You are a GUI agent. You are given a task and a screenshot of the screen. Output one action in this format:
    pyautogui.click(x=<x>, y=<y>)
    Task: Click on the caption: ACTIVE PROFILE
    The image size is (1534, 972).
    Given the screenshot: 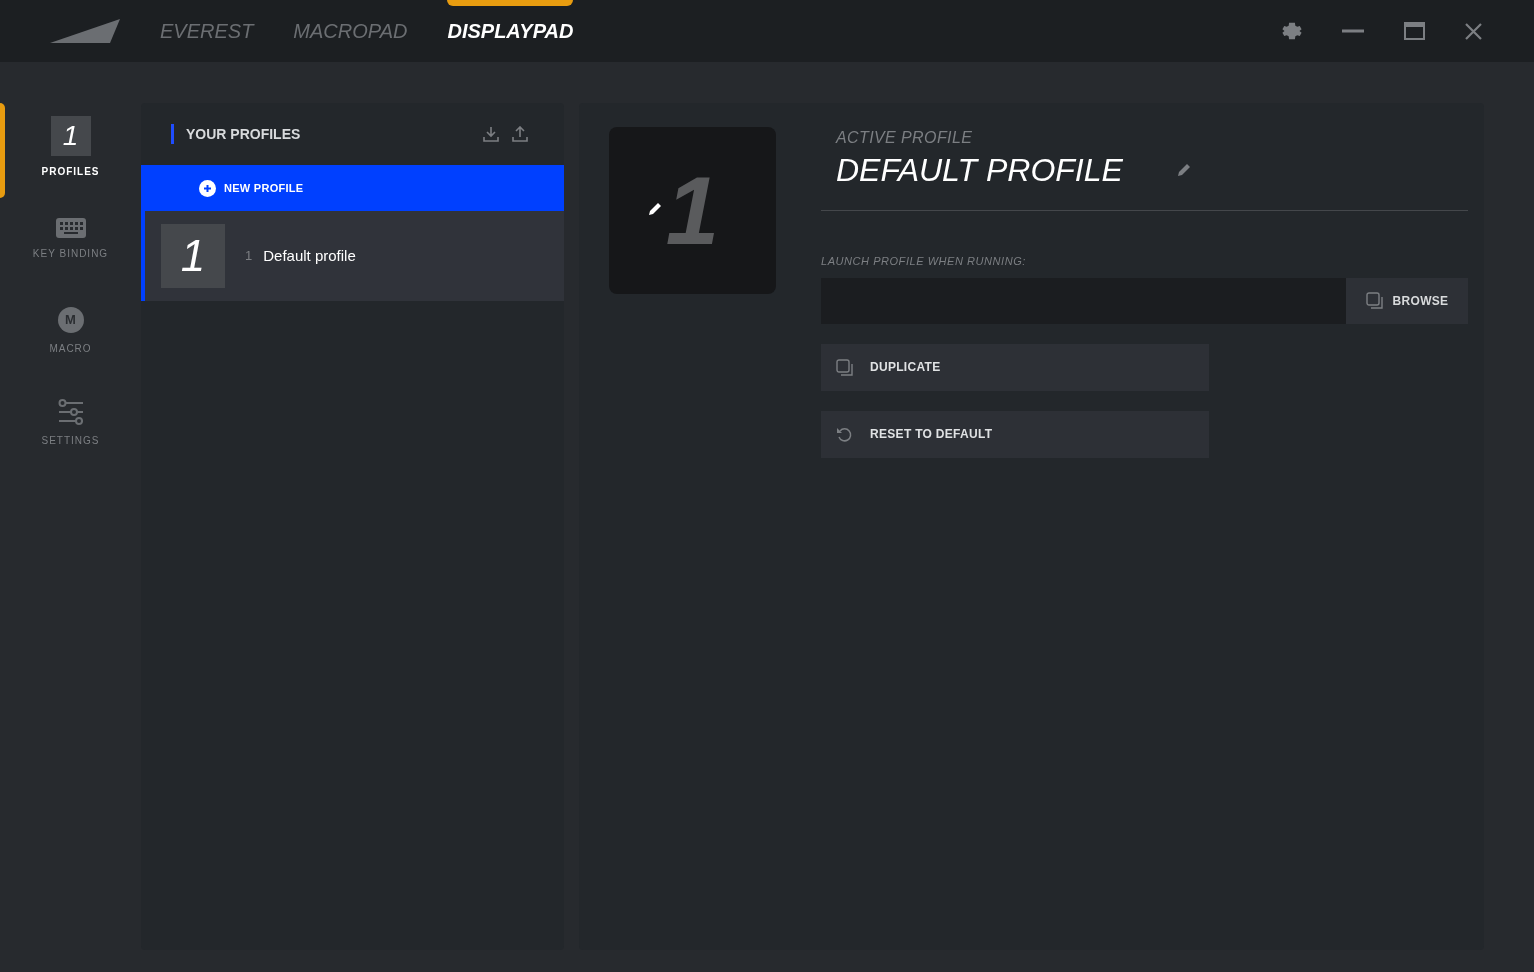 What is the action you would take?
    pyautogui.click(x=905, y=138)
    